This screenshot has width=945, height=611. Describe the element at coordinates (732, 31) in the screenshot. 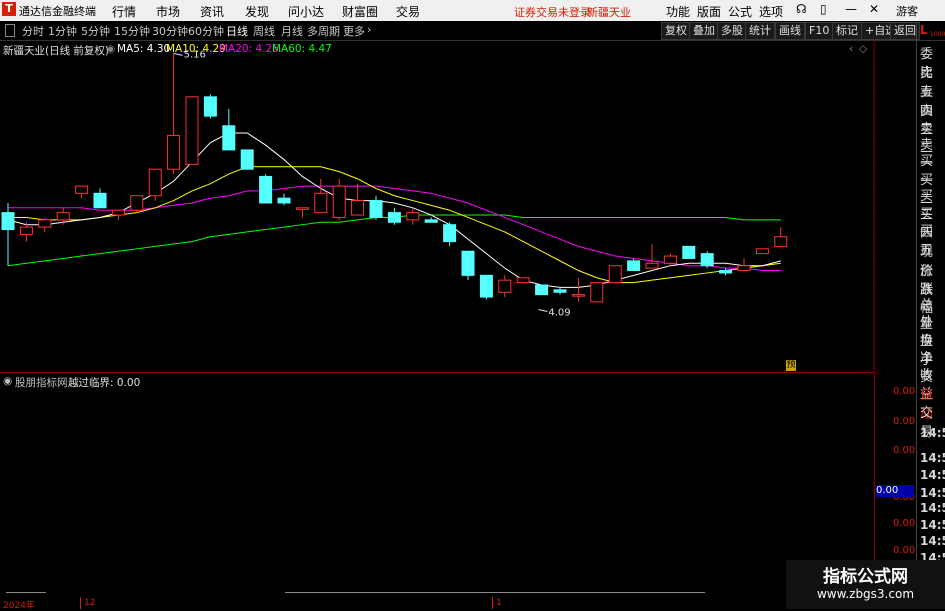

I see `btn-duogu: 多股` at that location.